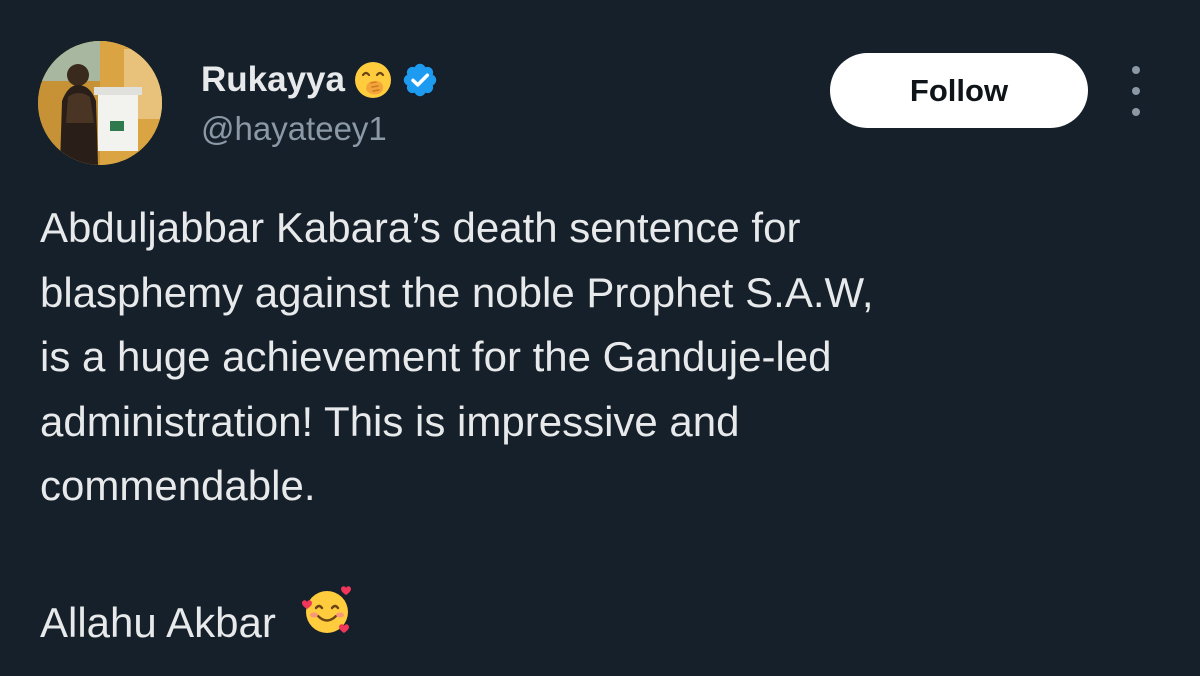 This screenshot has width=1200, height=676. I want to click on tweet-closing-line: Allahu Akbar, so click(600, 619).